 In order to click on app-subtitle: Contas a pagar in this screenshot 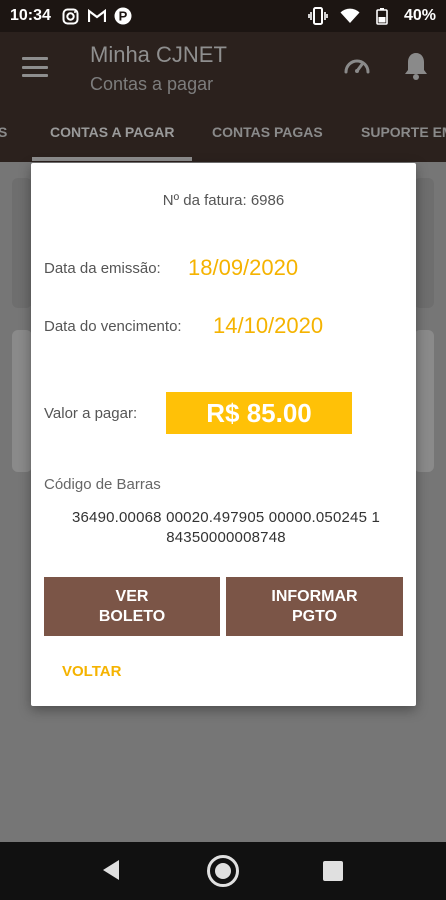, I will do `click(152, 84)`.